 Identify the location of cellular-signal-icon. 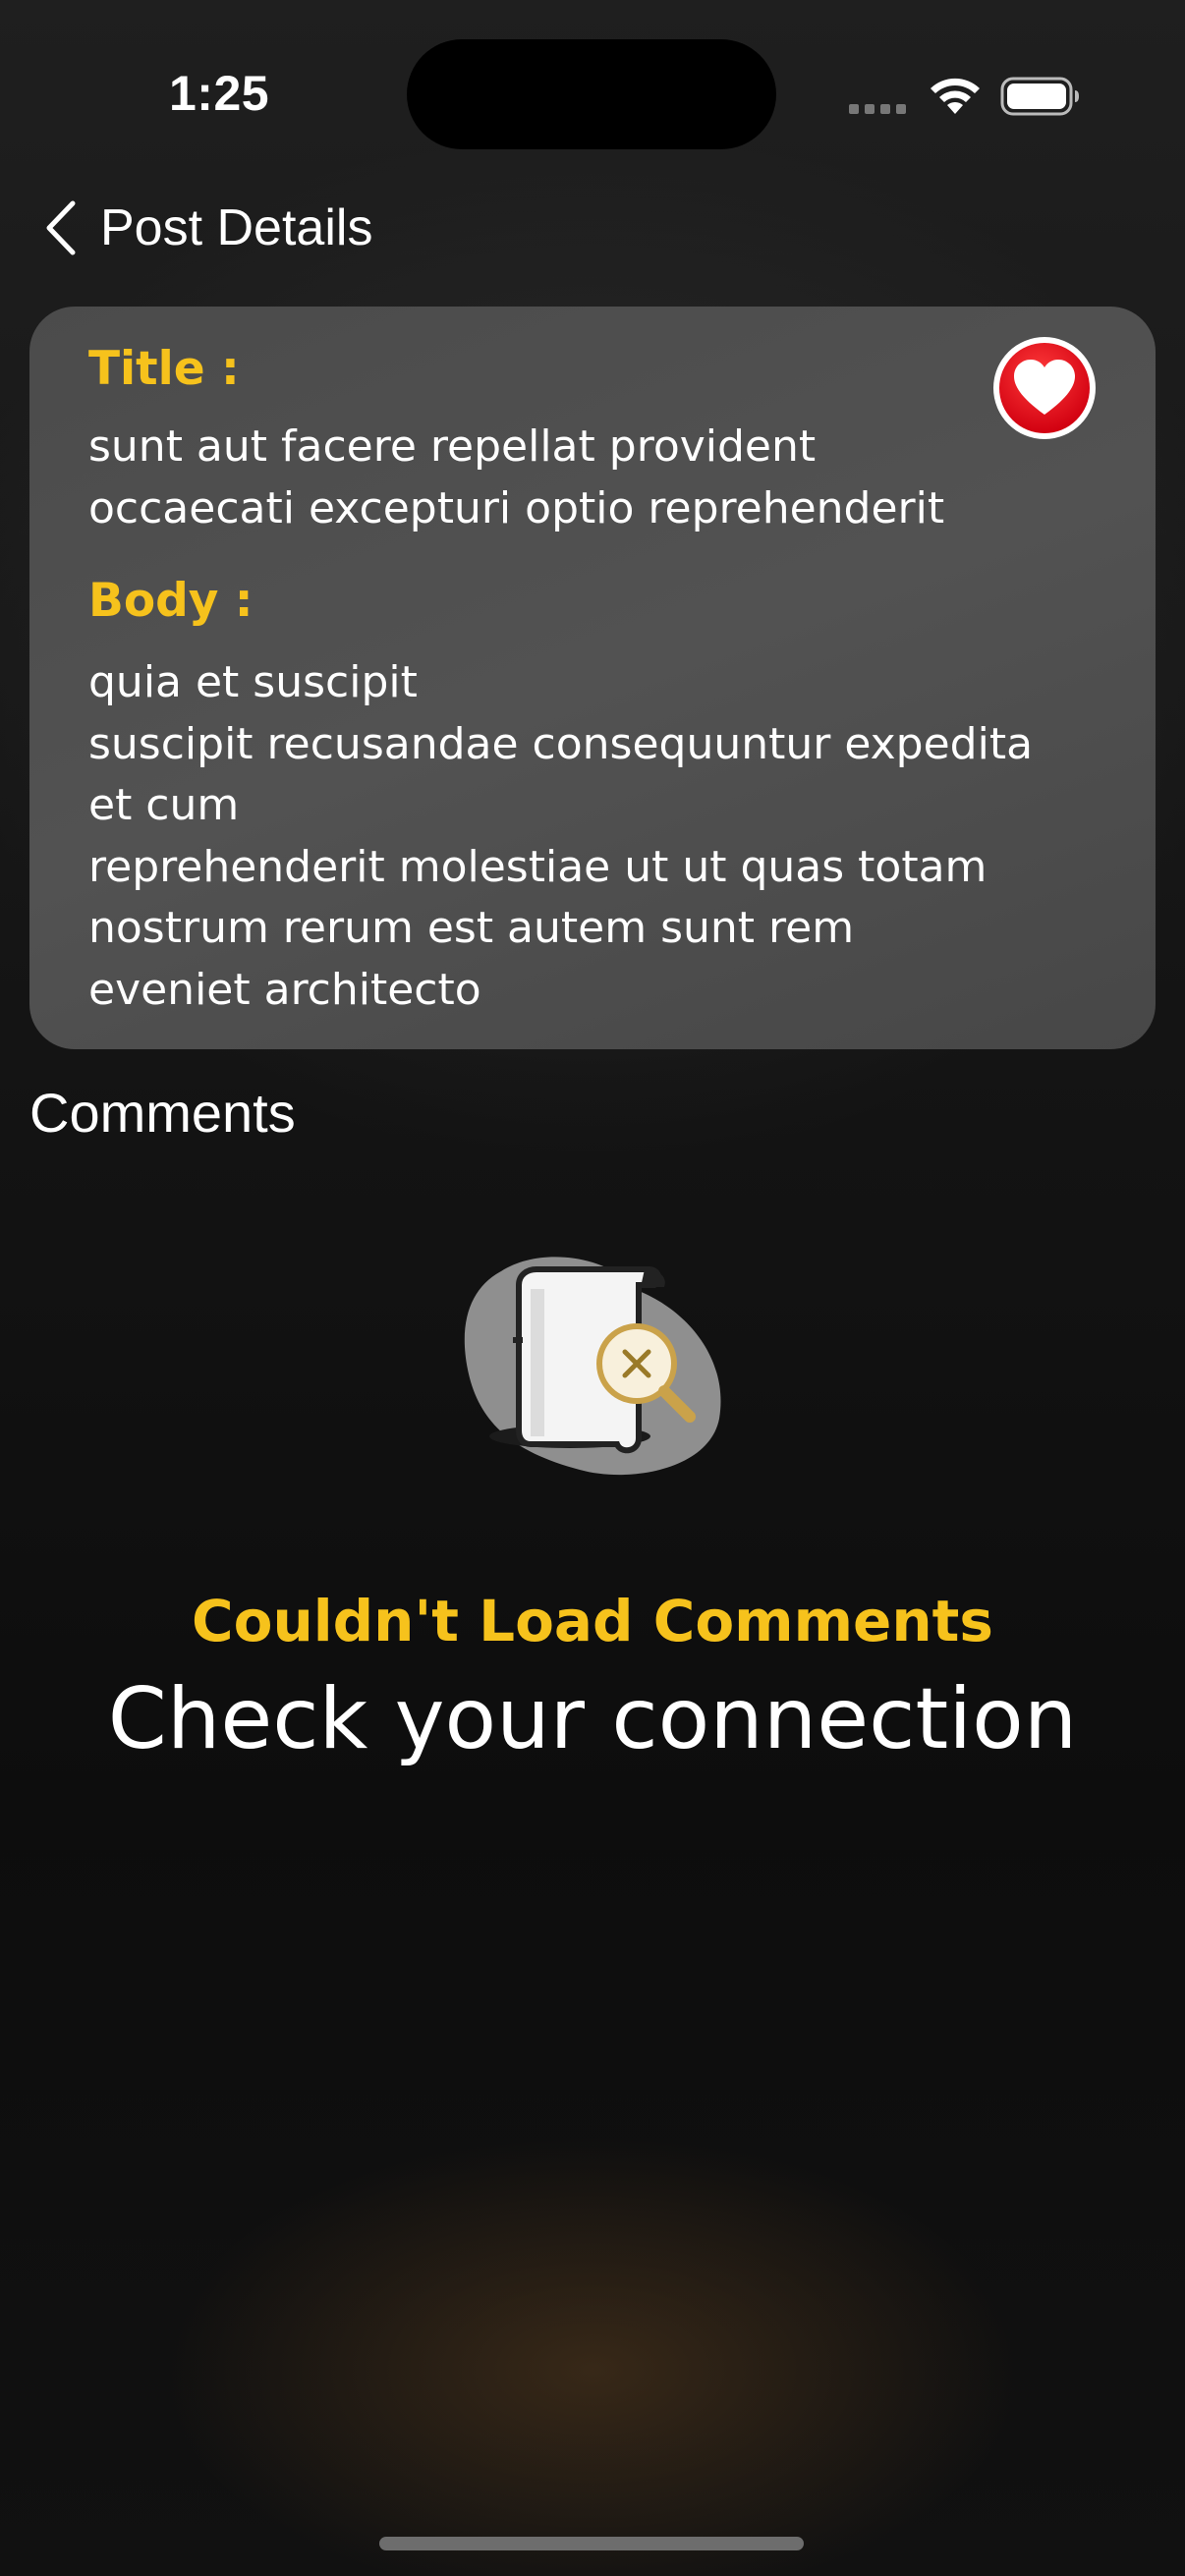
(879, 109).